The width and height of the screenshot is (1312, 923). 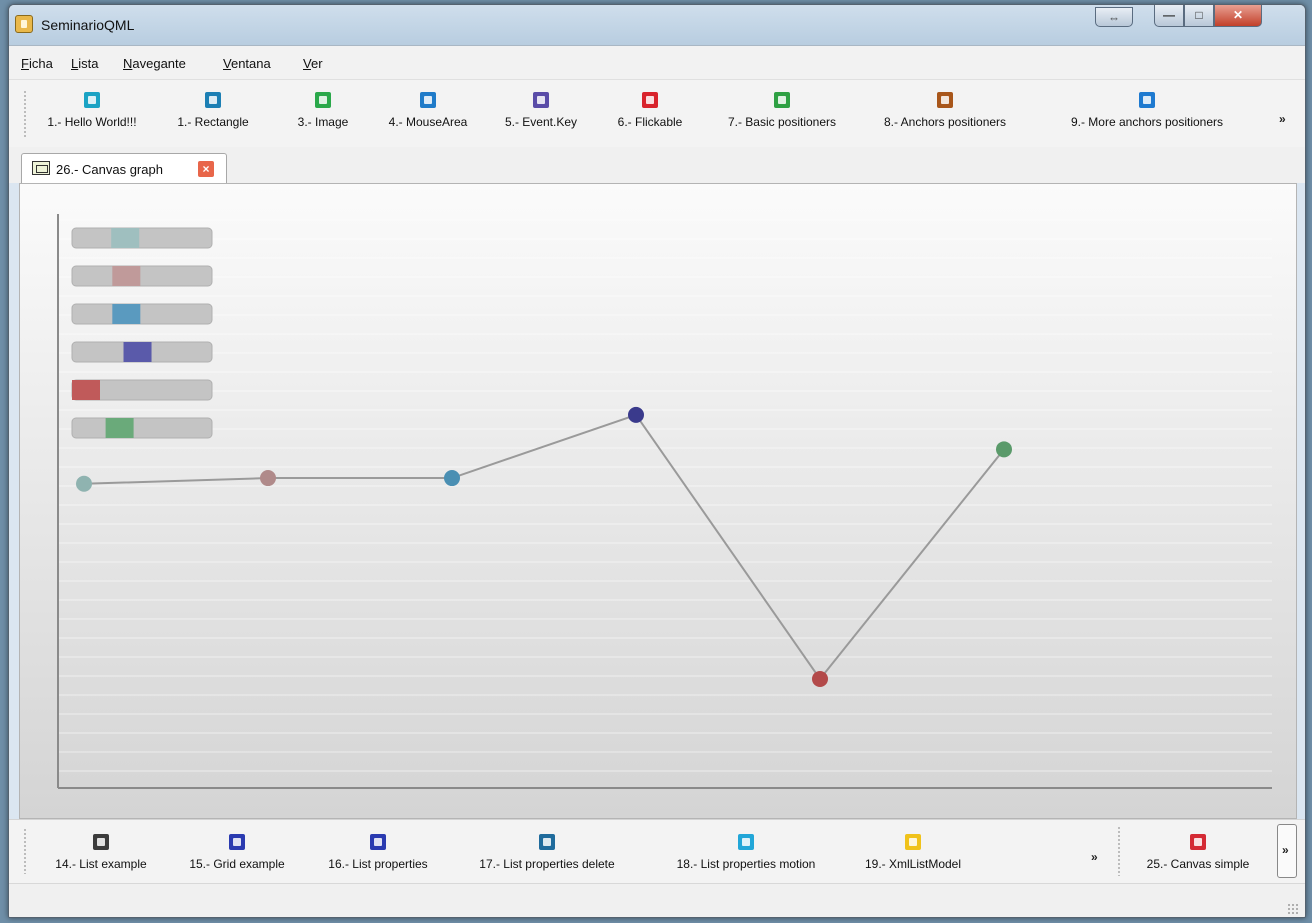 What do you see at coordinates (378, 864) in the screenshot?
I see `toolbar-button-label: 16.- List properties` at bounding box center [378, 864].